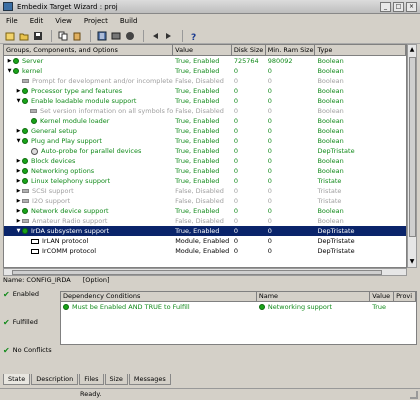 This screenshot has height=400, width=420. I want to click on tab-files: Files, so click(91, 379).